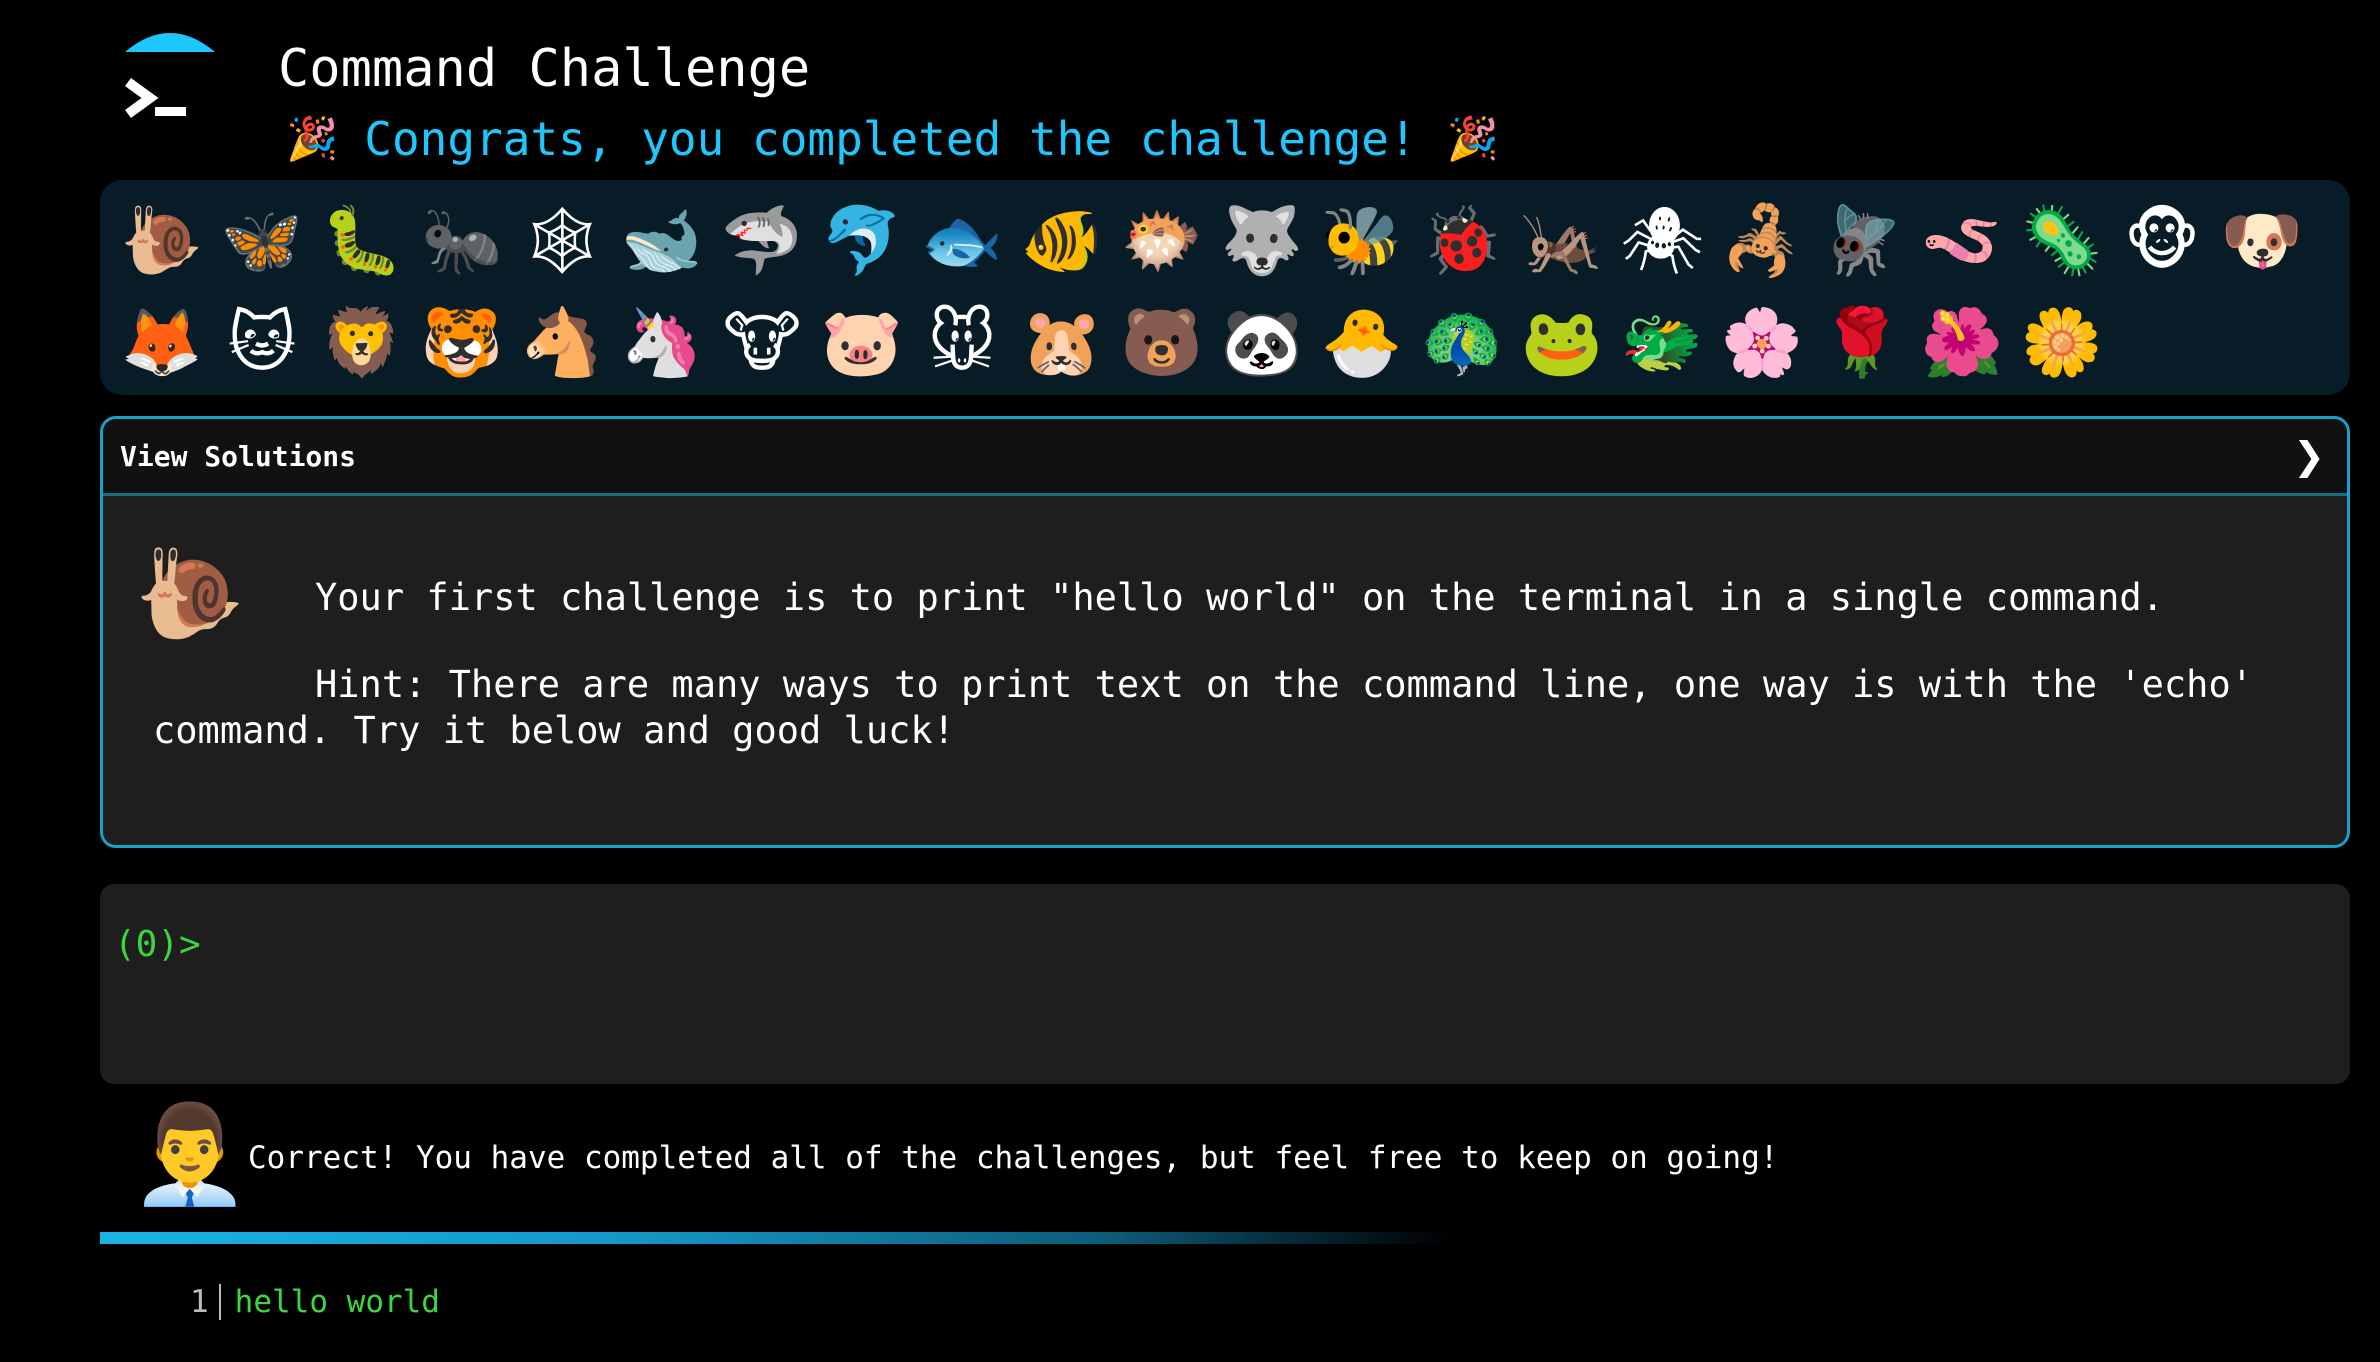 This screenshot has height=1362, width=2380. I want to click on badge-icon: 🐠, so click(1062, 241).